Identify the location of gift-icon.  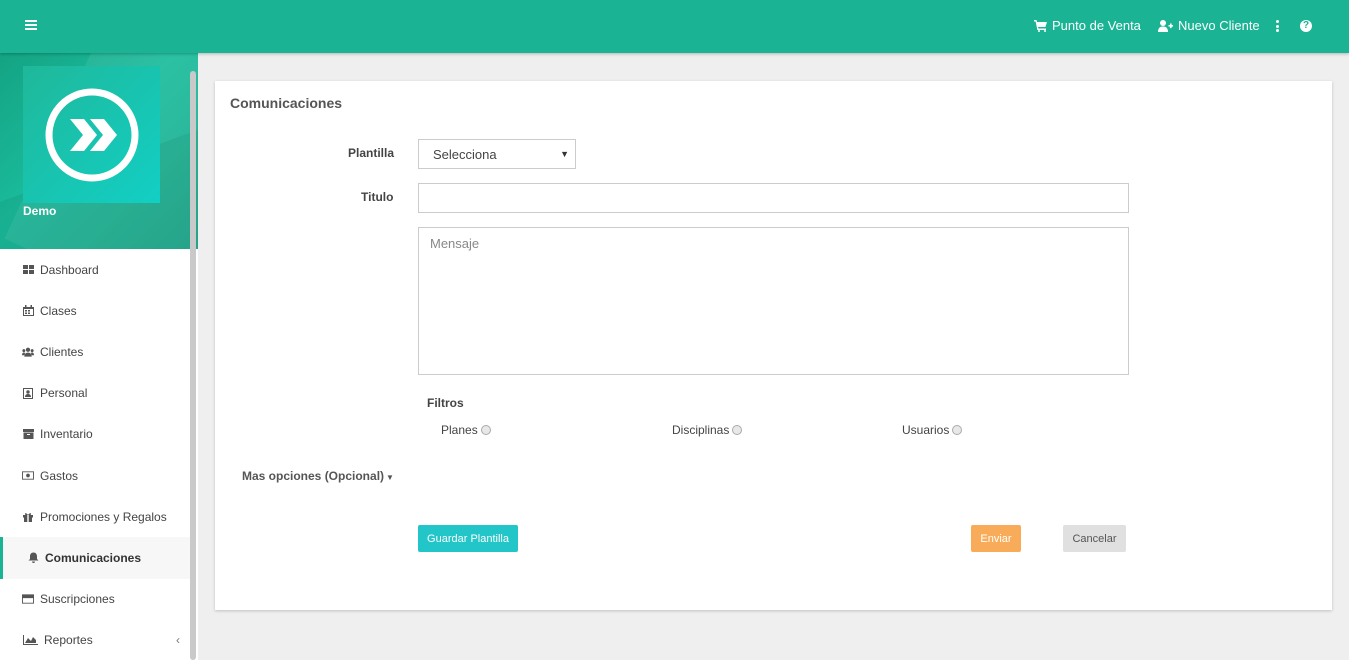
(28, 517).